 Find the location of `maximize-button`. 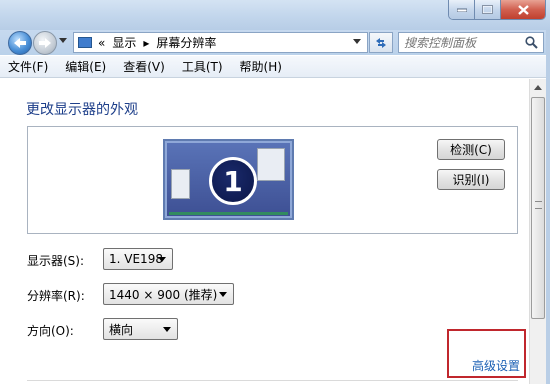

maximize-button is located at coordinates (488, 9).